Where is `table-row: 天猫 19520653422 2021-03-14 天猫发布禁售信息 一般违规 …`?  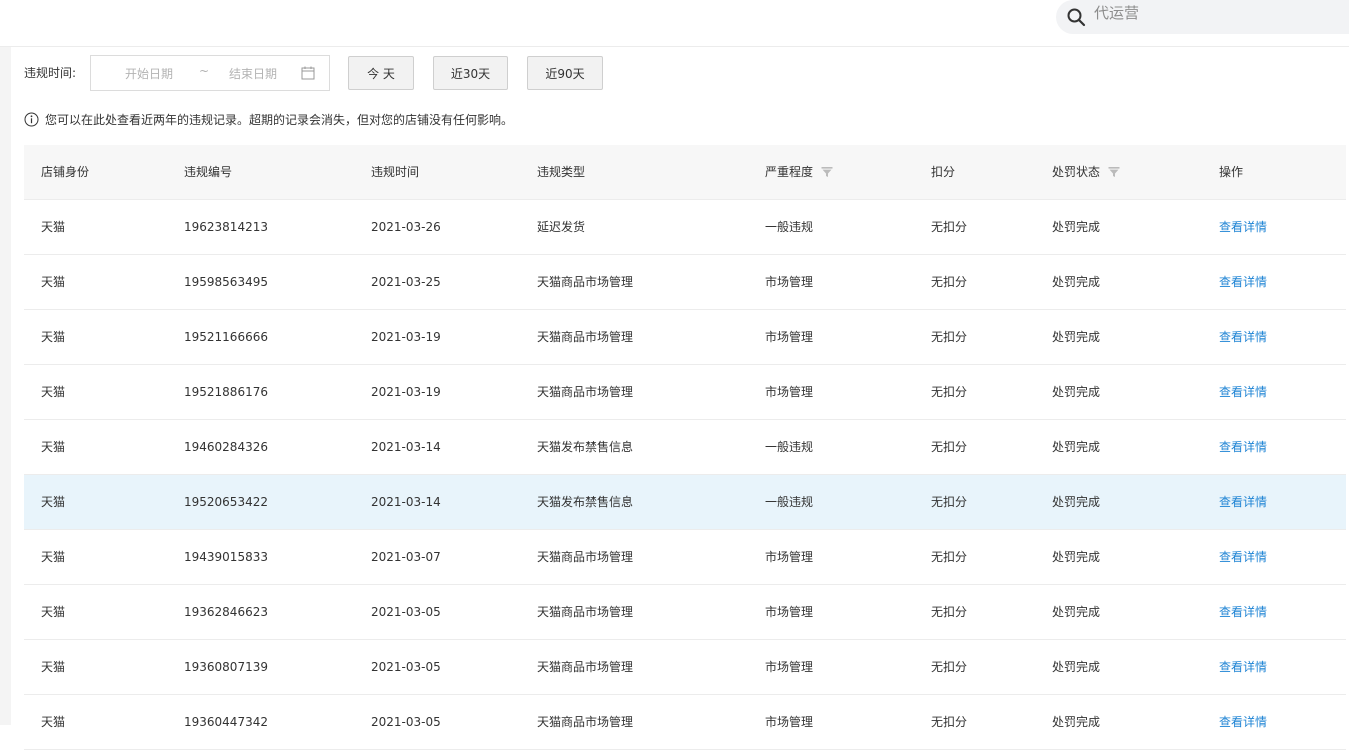 table-row: 天猫 19520653422 2021-03-14 天猫发布禁售信息 一般违规 … is located at coordinates (685, 502).